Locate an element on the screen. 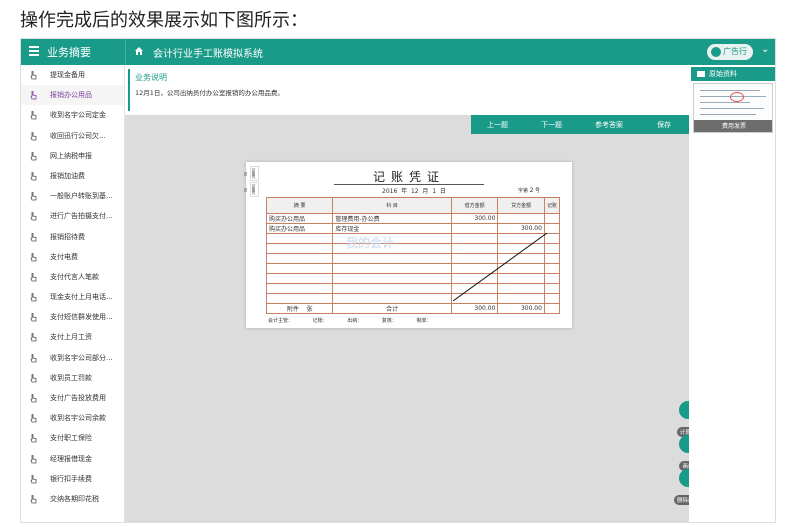 The height and width of the screenshot is (527, 790). sidebar-item: 报销招待费 is located at coordinates (72, 237).